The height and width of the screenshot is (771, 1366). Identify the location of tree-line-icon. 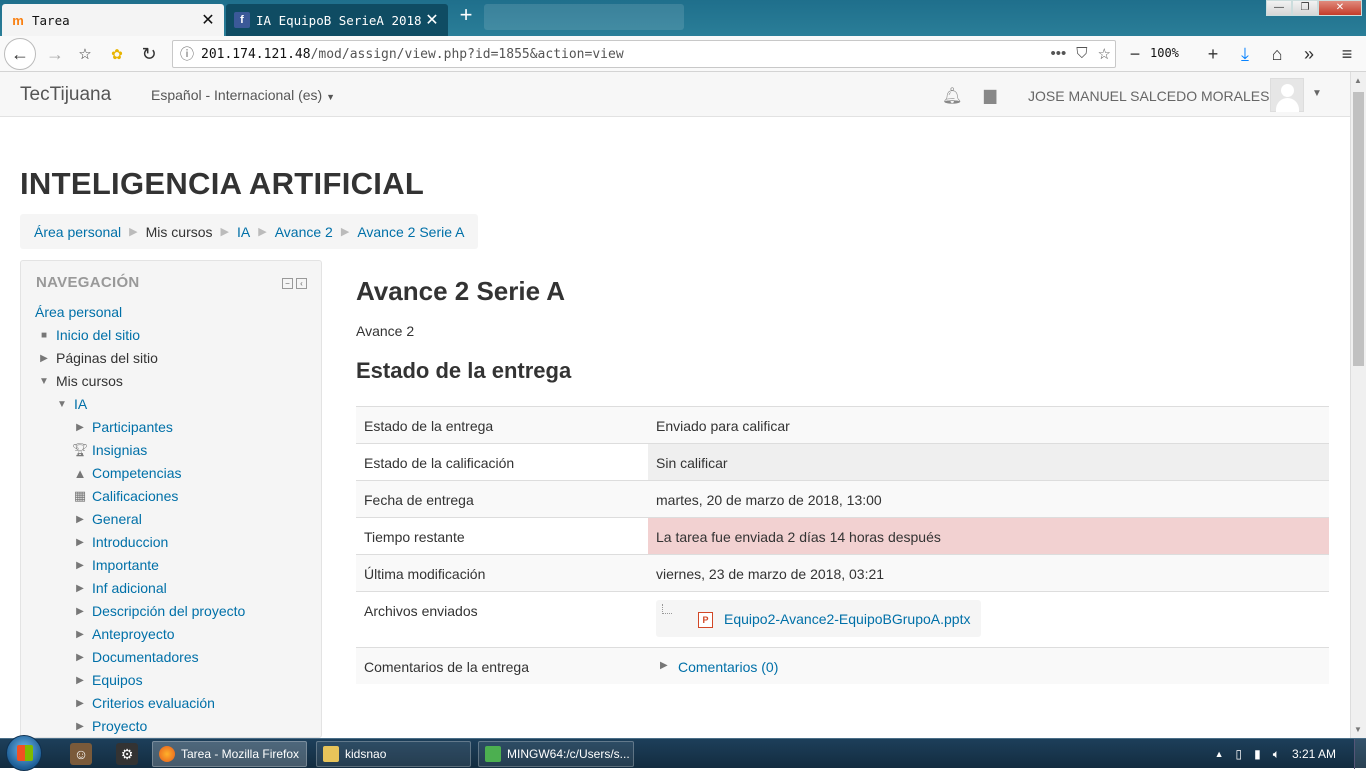
(667, 609).